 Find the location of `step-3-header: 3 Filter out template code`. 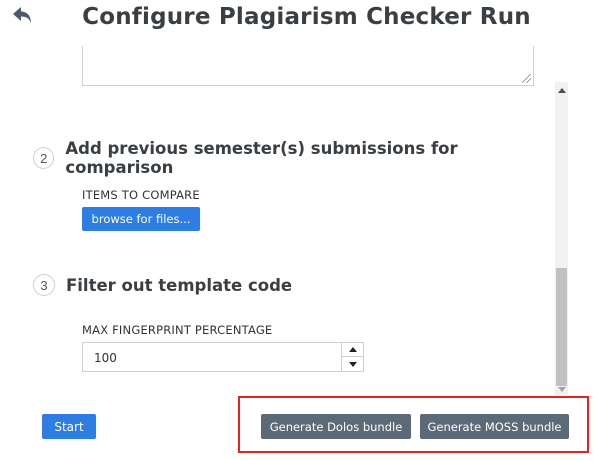

step-3-header: 3 Filter out template code is located at coordinates (162, 285).